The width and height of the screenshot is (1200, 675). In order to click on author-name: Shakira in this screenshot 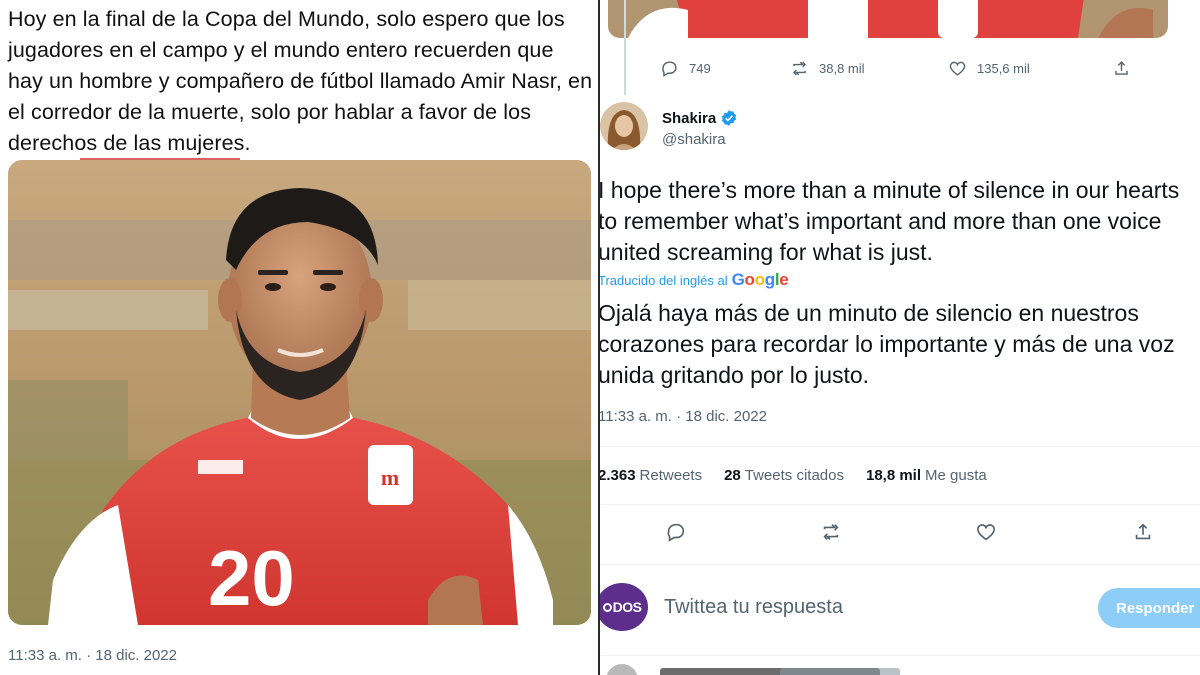, I will do `click(689, 118)`.